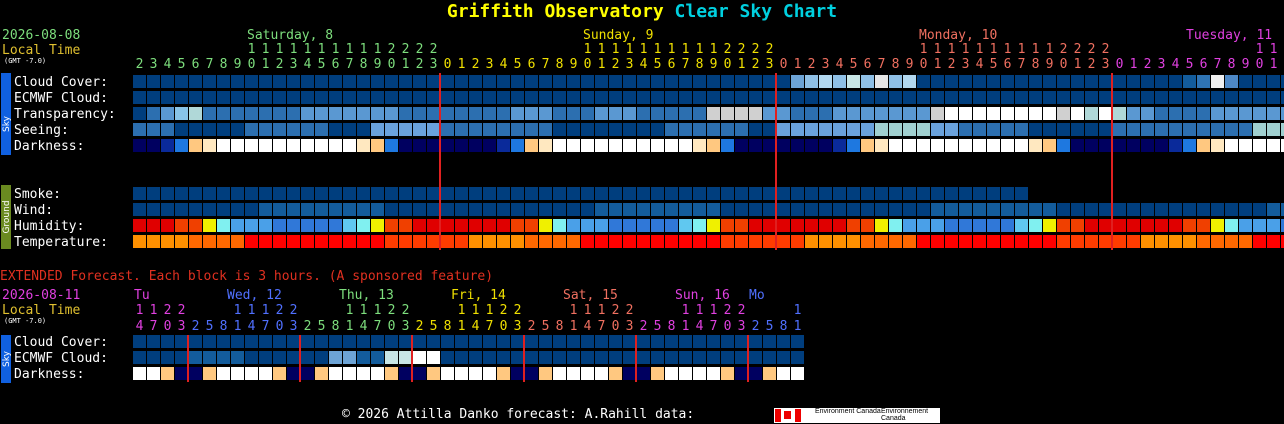 The width and height of the screenshot is (1284, 424). I want to click on hour-label: 4, so click(168, 64).